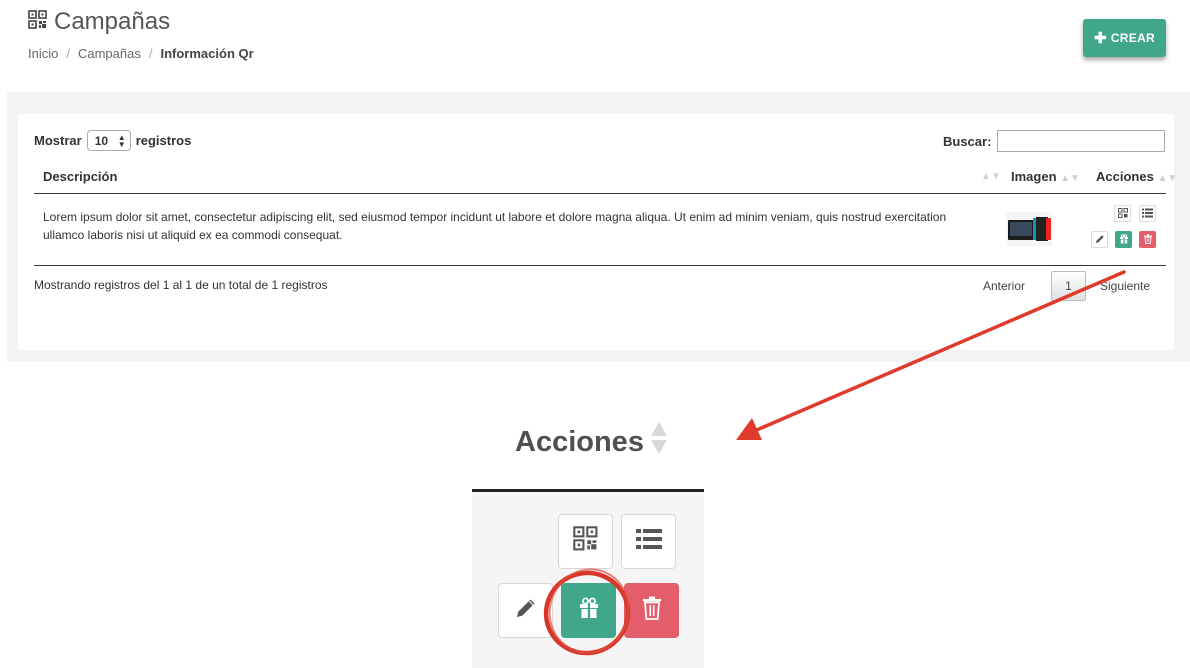 This screenshot has width=1190, height=668. I want to click on show-label: Mostrar, so click(58, 140).